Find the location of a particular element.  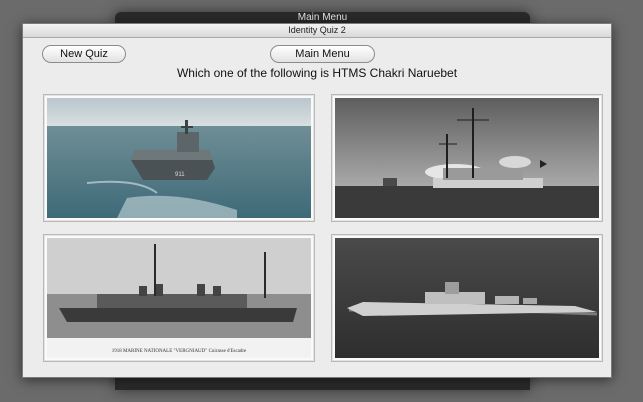

choice-2-card is located at coordinates (467, 158).